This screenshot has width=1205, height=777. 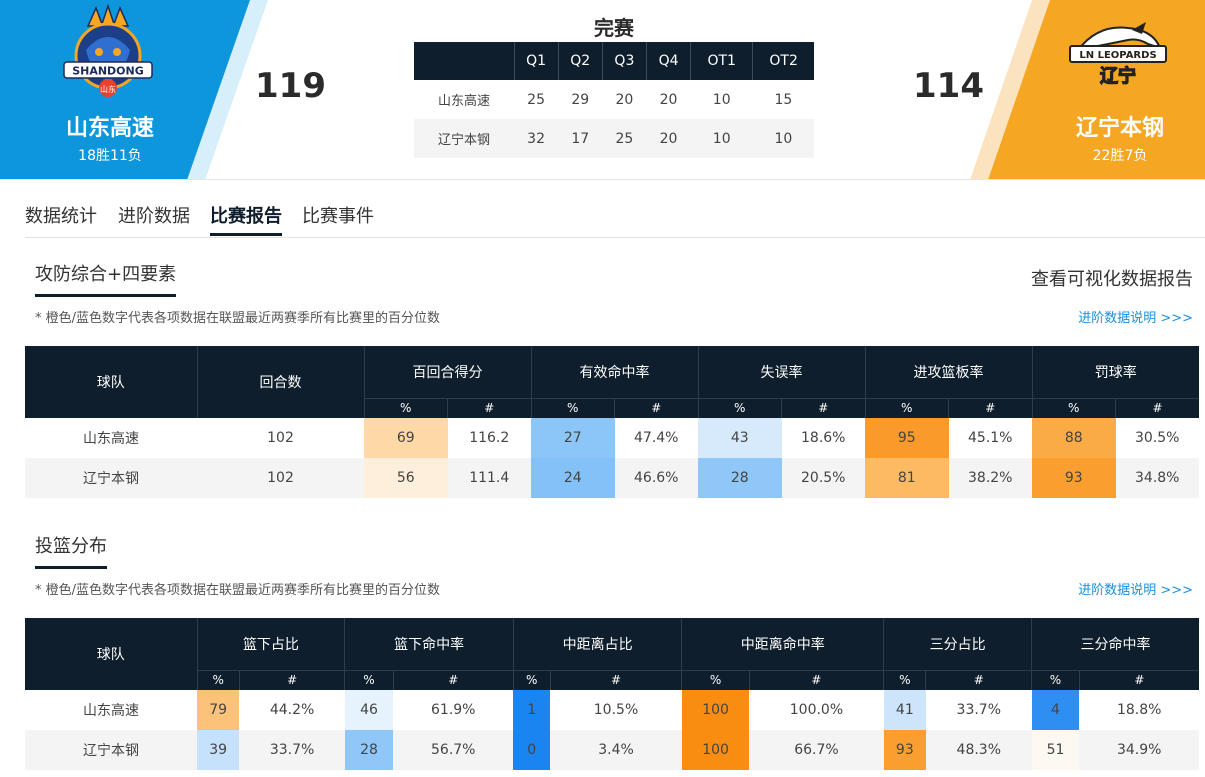 I want to click on tab-game-events: 比赛事件, so click(x=338, y=219).